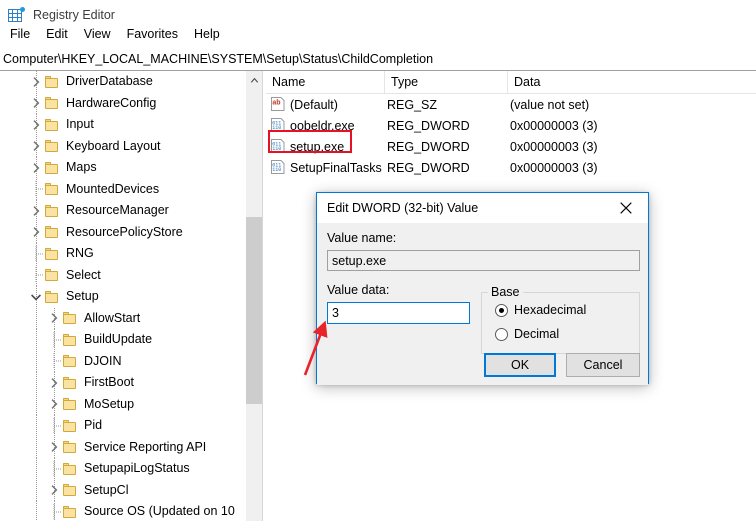  I want to click on tree-item-label: DriverDatabase, so click(109, 81).